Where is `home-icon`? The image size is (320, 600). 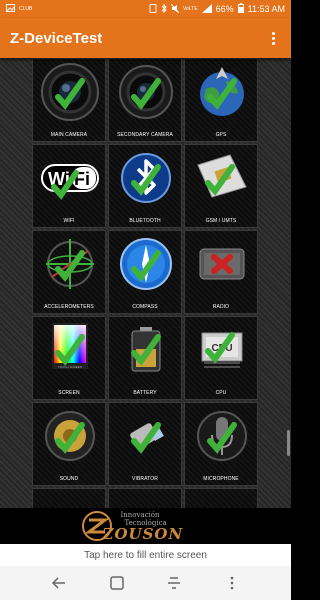 home-icon is located at coordinates (116, 583).